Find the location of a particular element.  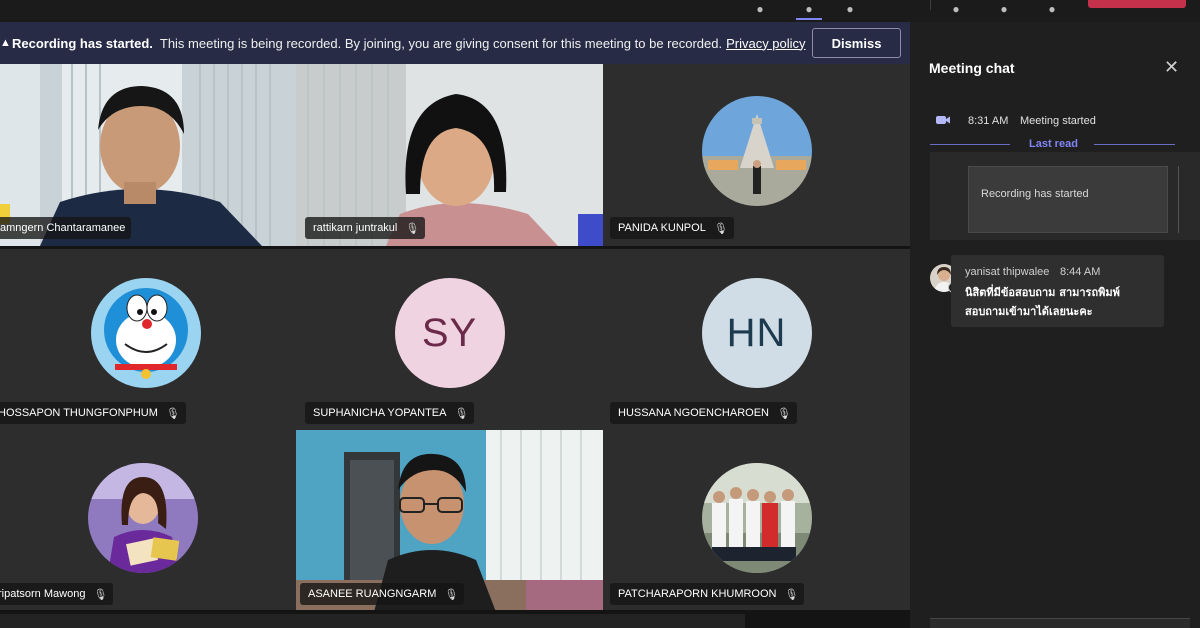

horizontal-scrollbar is located at coordinates (372, 621).